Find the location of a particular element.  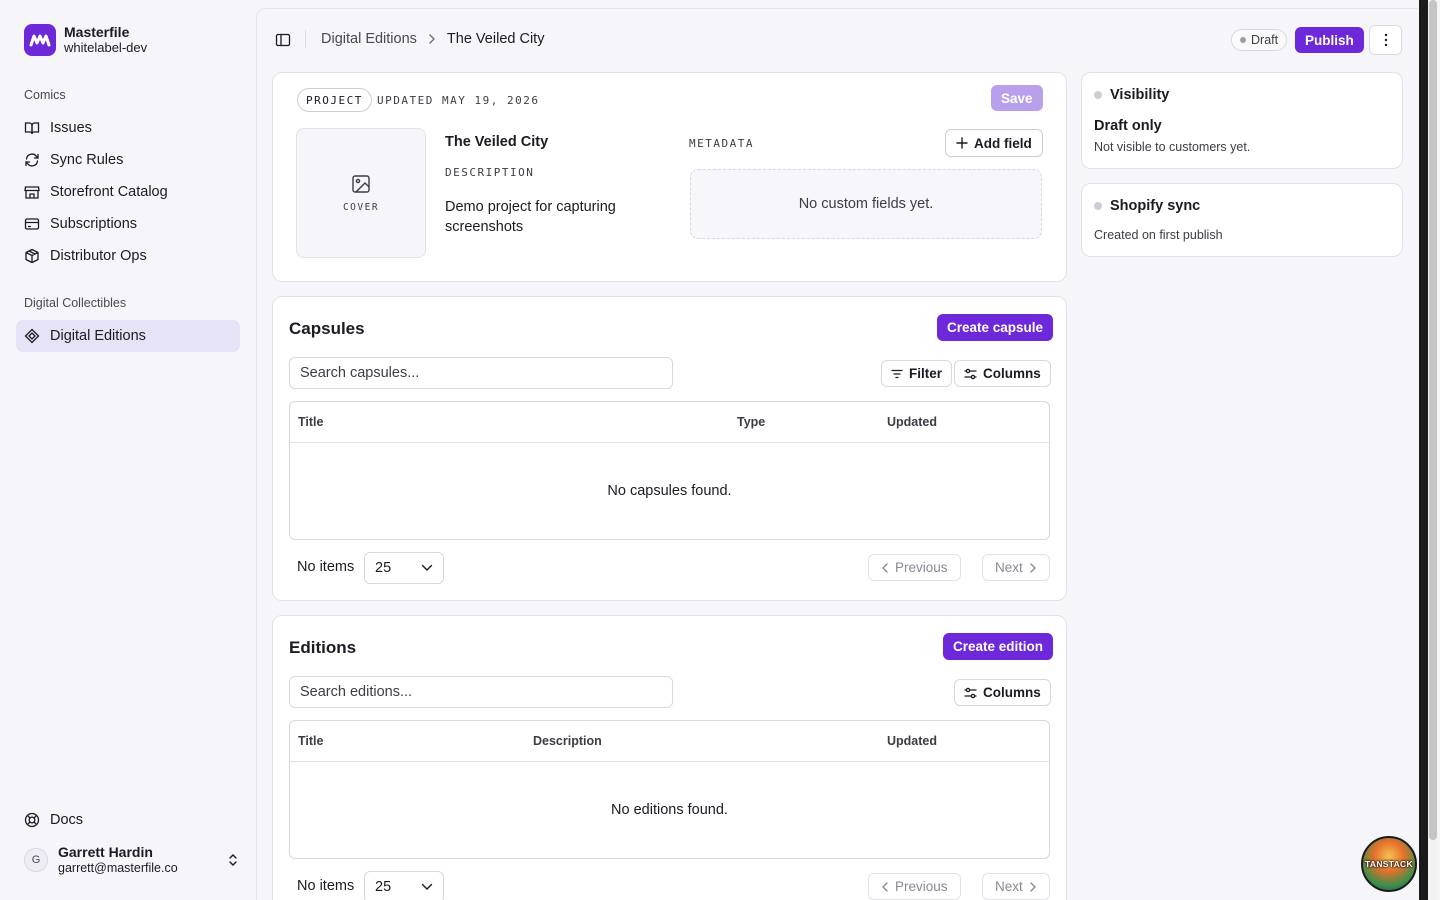

workspace-switcher: Masterfile whitelabel-dev is located at coordinates (85, 40).